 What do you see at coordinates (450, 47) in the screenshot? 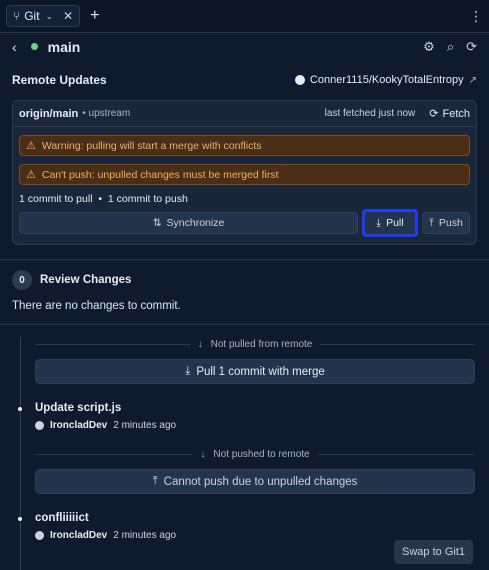
I see `search-icon: ⌕` at bounding box center [450, 47].